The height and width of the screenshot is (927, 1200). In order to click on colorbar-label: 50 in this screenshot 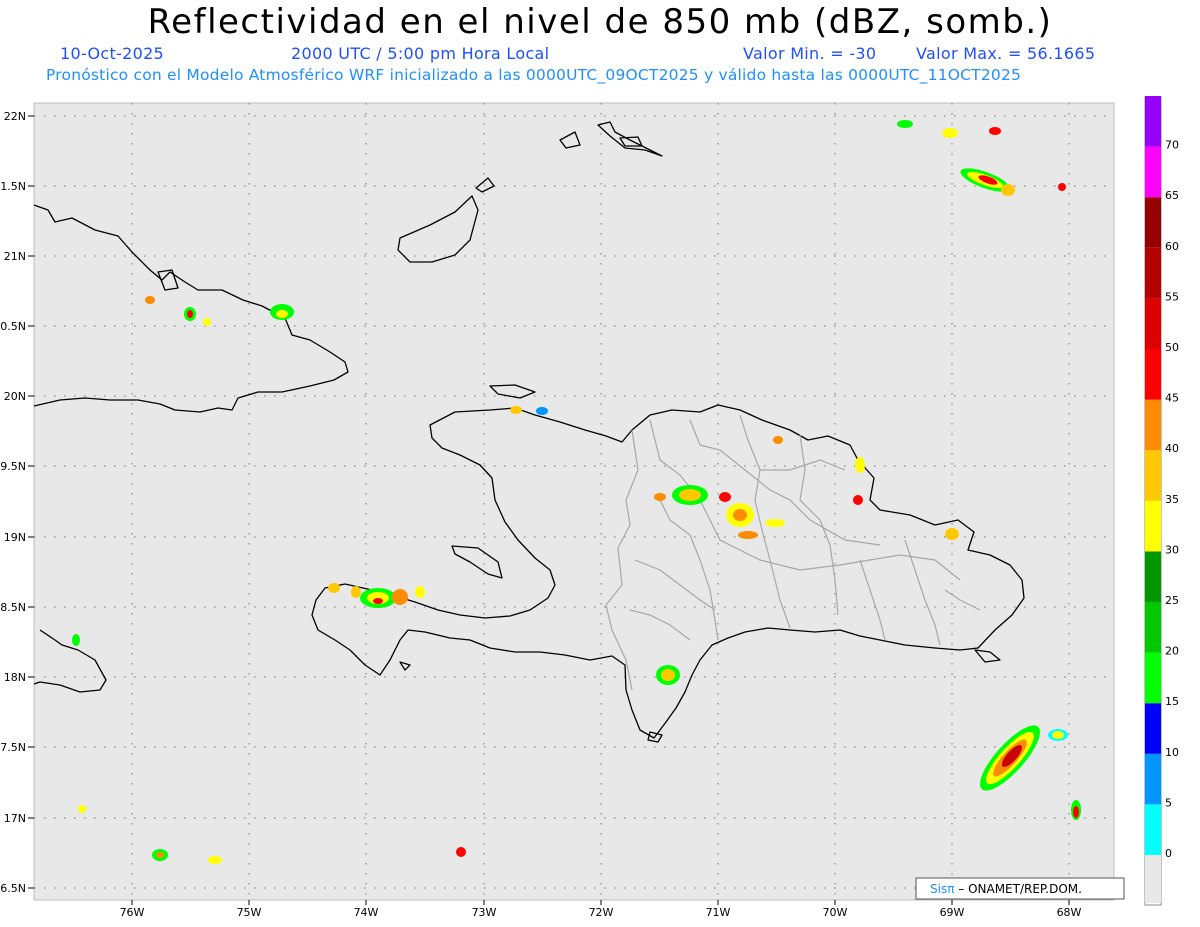, I will do `click(1172, 347)`.